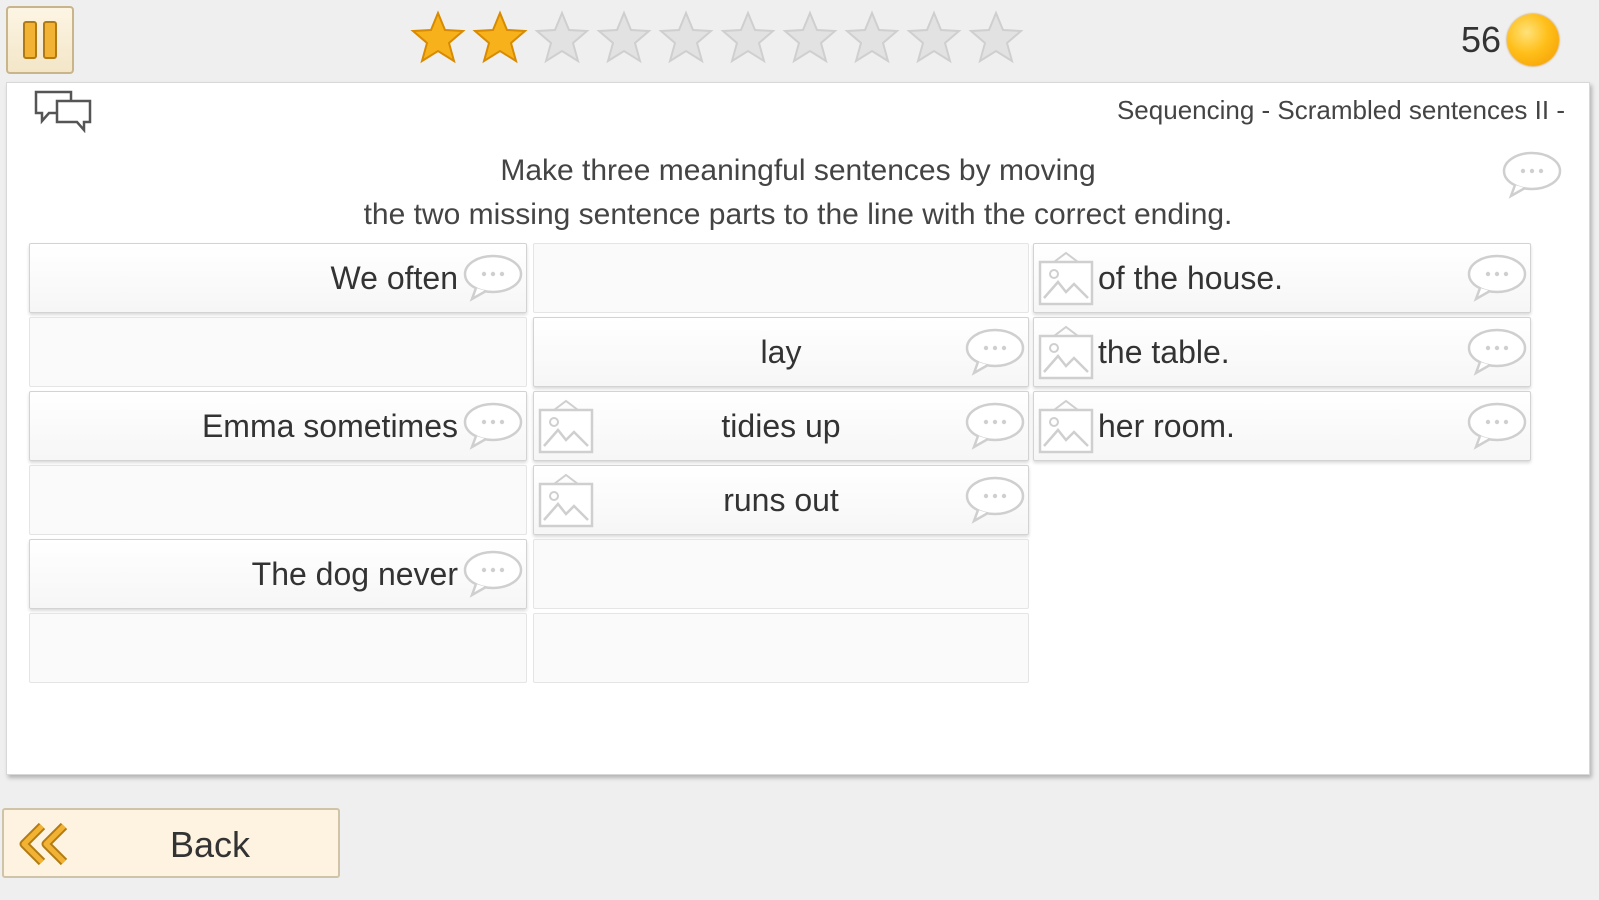  Describe the element at coordinates (1166, 425) in the screenshot. I see `sentence-part-text: her room.` at that location.